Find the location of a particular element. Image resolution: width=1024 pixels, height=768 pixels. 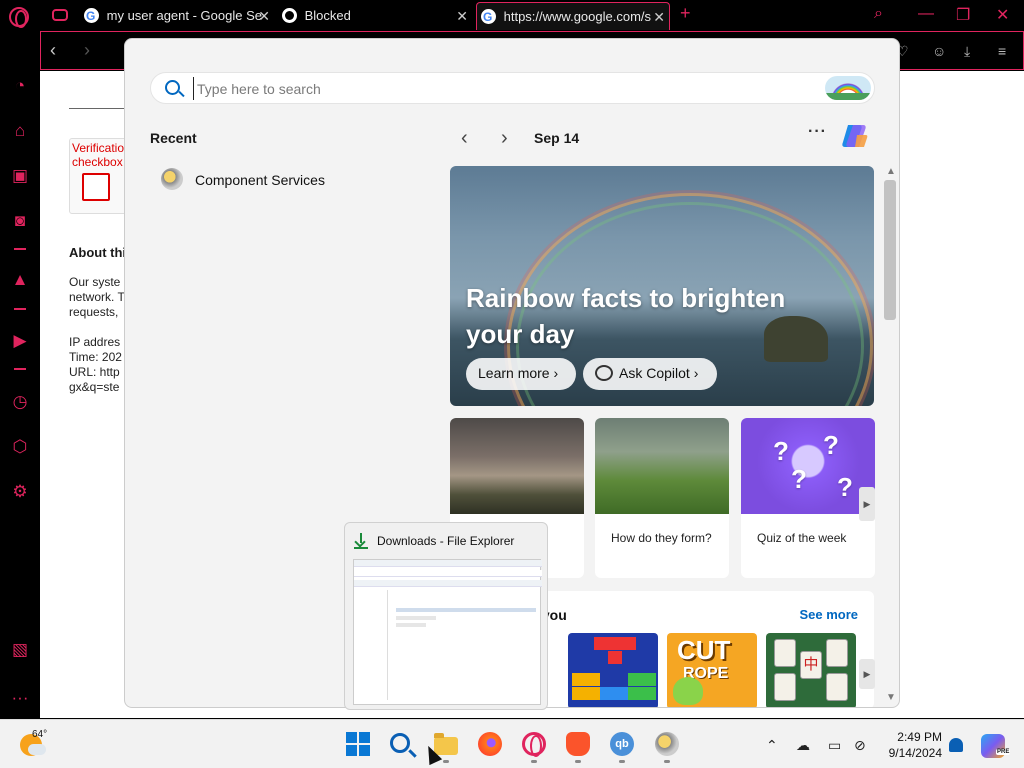

speed-dial-icon: ◔ is located at coordinates (20, 86).